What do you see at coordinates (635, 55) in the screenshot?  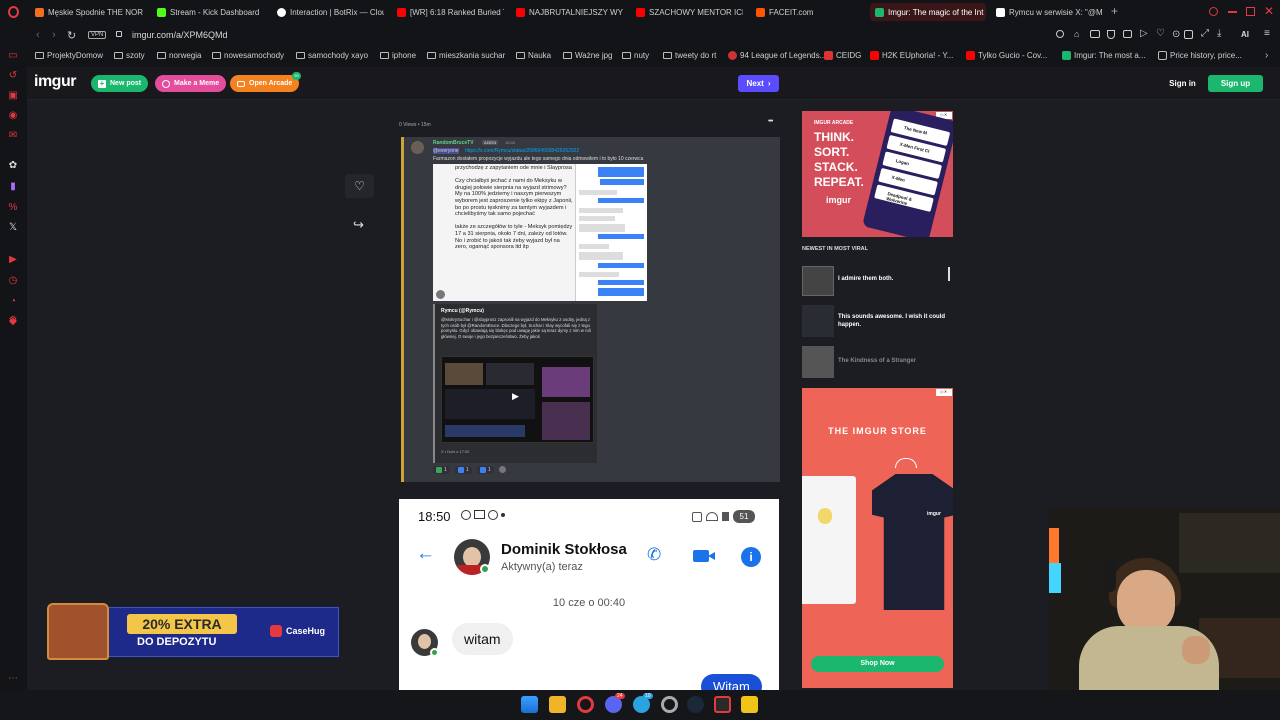 I see `bookmark-folder: nuty` at bounding box center [635, 55].